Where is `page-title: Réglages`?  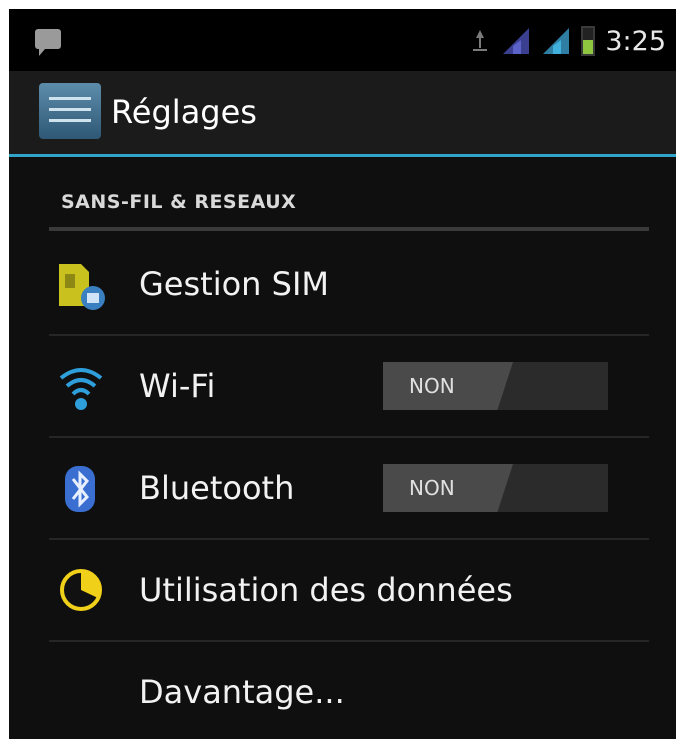 page-title: Réglages is located at coordinates (184, 112).